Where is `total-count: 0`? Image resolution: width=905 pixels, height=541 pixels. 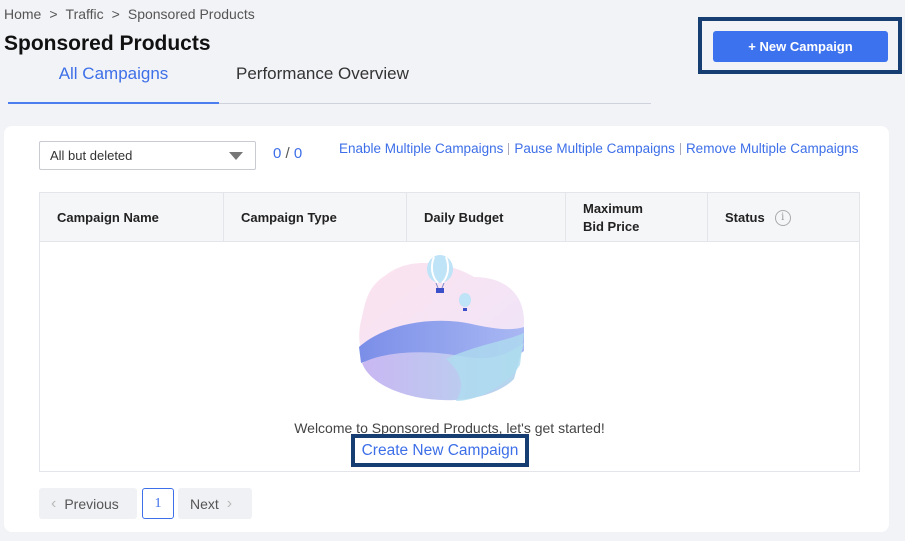
total-count: 0 is located at coordinates (298, 153).